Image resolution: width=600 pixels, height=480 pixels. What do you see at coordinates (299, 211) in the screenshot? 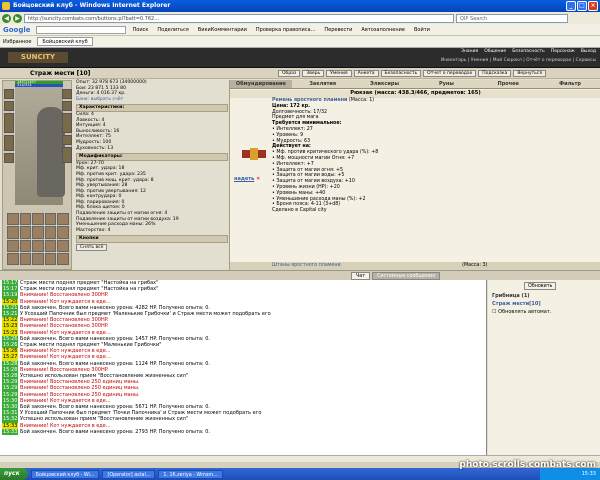
I see `item-property: Сделано в Capital city` at bounding box center [299, 211].